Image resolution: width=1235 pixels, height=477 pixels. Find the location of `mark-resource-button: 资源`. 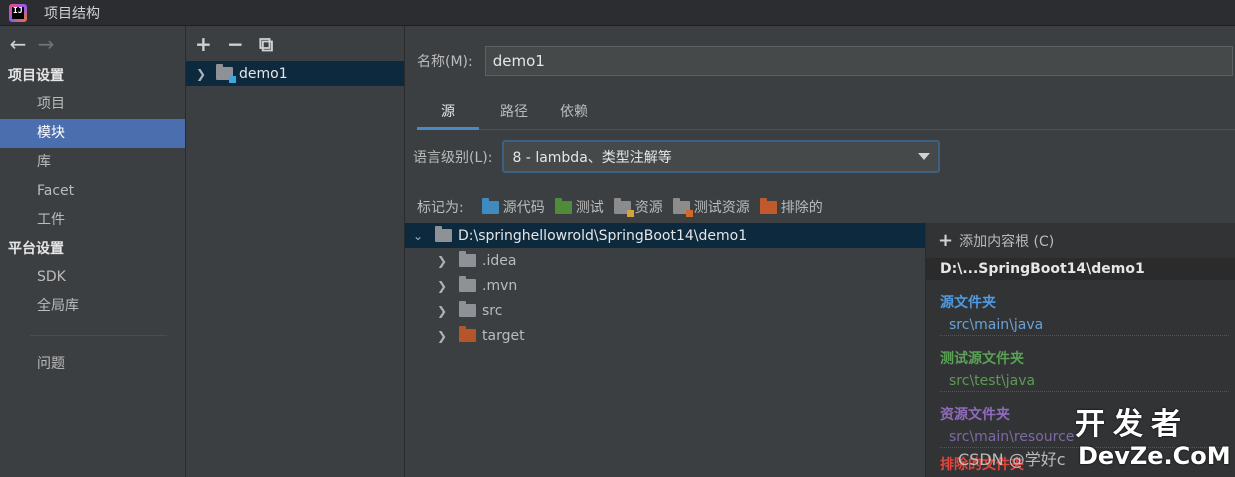

mark-resource-button: 资源 is located at coordinates (638, 207).